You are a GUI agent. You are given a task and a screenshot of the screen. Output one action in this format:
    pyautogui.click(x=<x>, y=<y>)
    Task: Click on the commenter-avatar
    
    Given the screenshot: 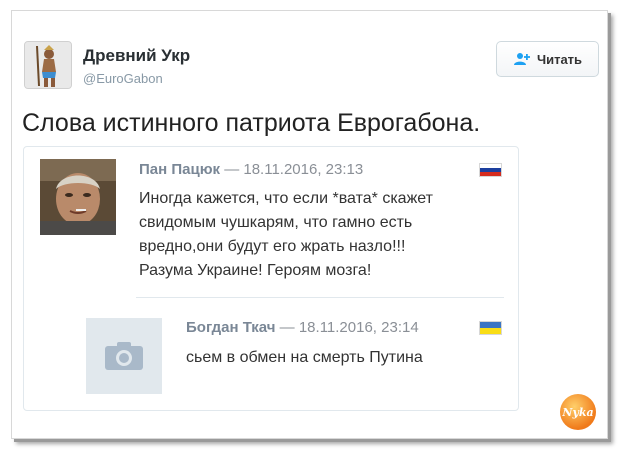 What is the action you would take?
    pyautogui.click(x=78, y=197)
    